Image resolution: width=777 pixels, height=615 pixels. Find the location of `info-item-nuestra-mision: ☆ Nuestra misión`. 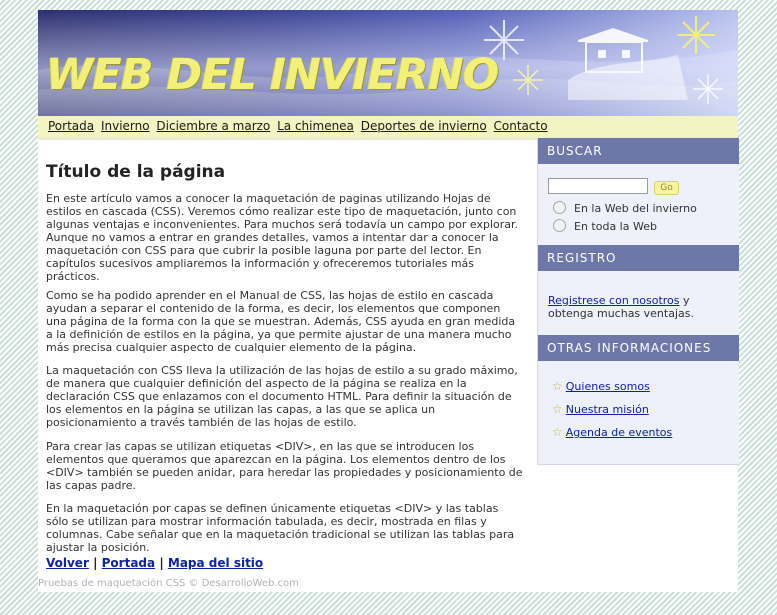

info-item-nuestra-mision: ☆ Nuestra misión is located at coordinates (600, 409).